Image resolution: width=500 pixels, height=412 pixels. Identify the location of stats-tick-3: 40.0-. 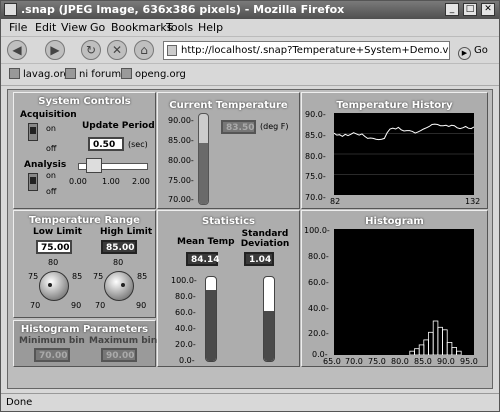
(185, 328).